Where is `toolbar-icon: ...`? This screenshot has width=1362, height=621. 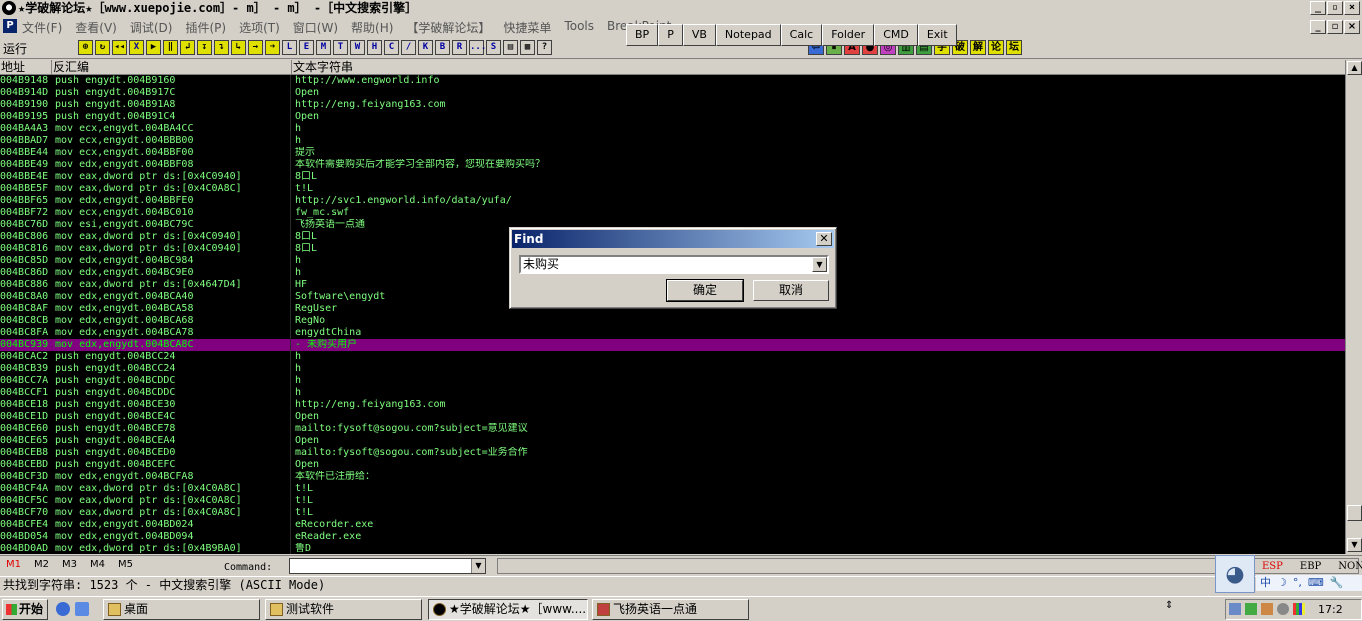
toolbar-icon: ... is located at coordinates (477, 47).